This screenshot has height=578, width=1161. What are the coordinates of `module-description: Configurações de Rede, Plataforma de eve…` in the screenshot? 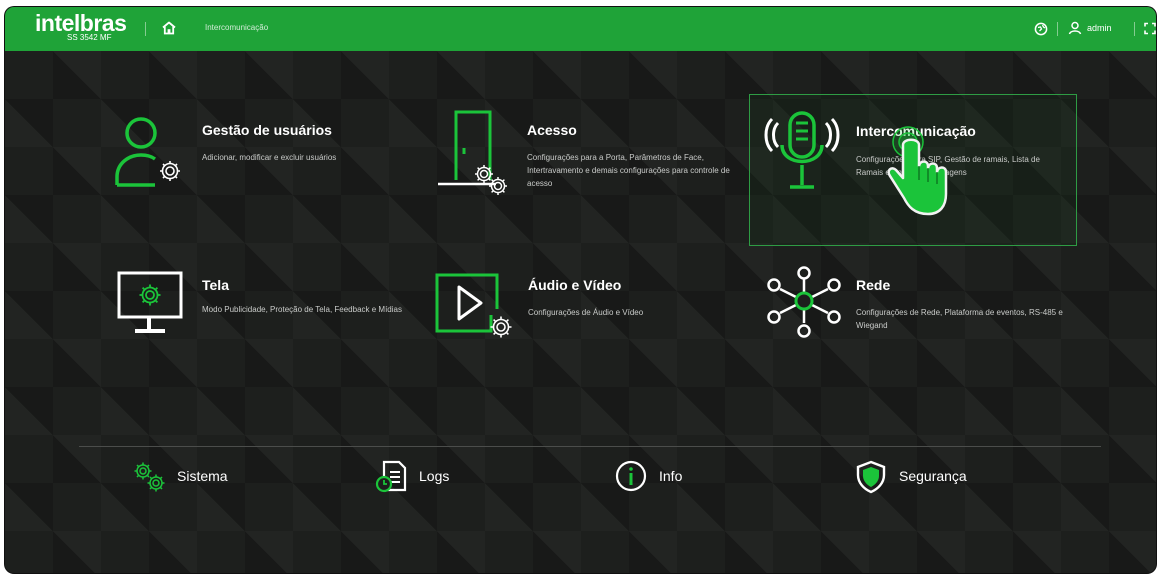 It's located at (959, 319).